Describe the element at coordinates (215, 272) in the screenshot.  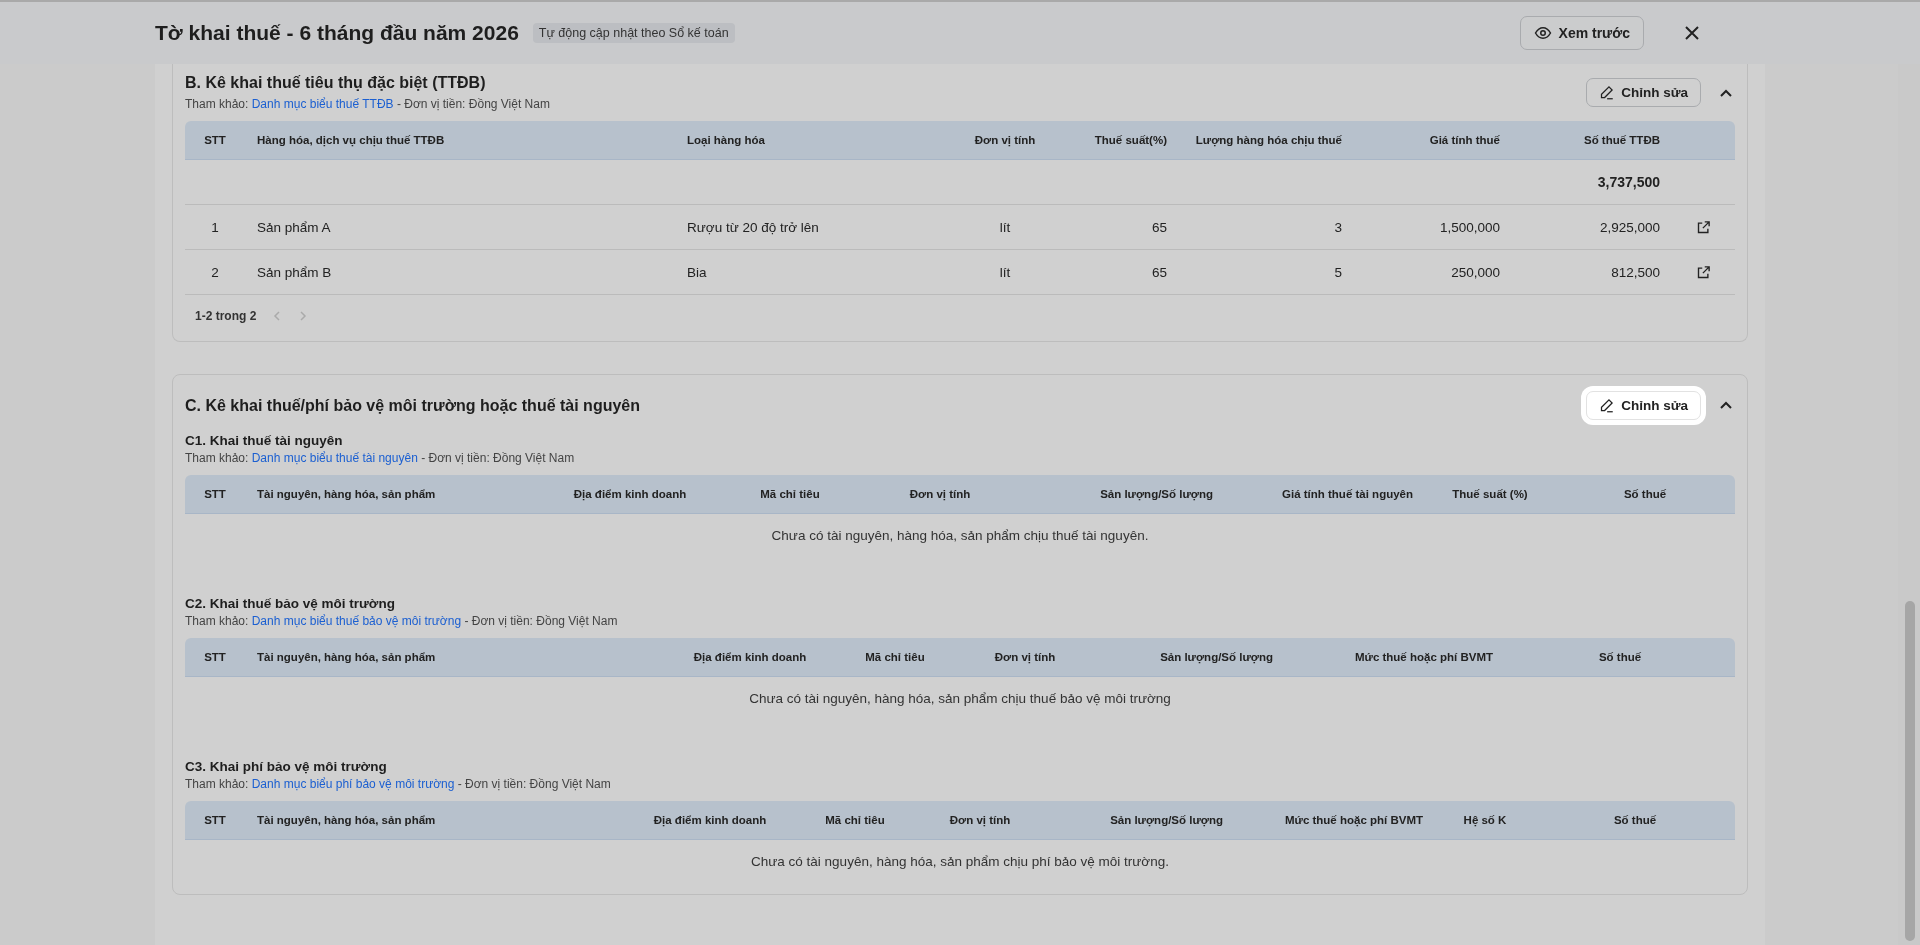
I see `table-cell-text: 2` at that location.